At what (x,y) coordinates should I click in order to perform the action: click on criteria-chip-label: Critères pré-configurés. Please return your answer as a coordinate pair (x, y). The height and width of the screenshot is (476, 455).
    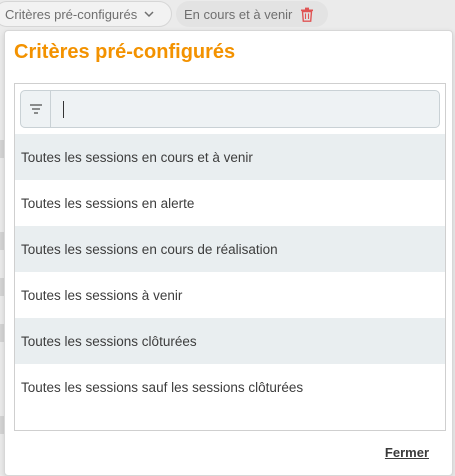
    Looking at the image, I should click on (71, 14).